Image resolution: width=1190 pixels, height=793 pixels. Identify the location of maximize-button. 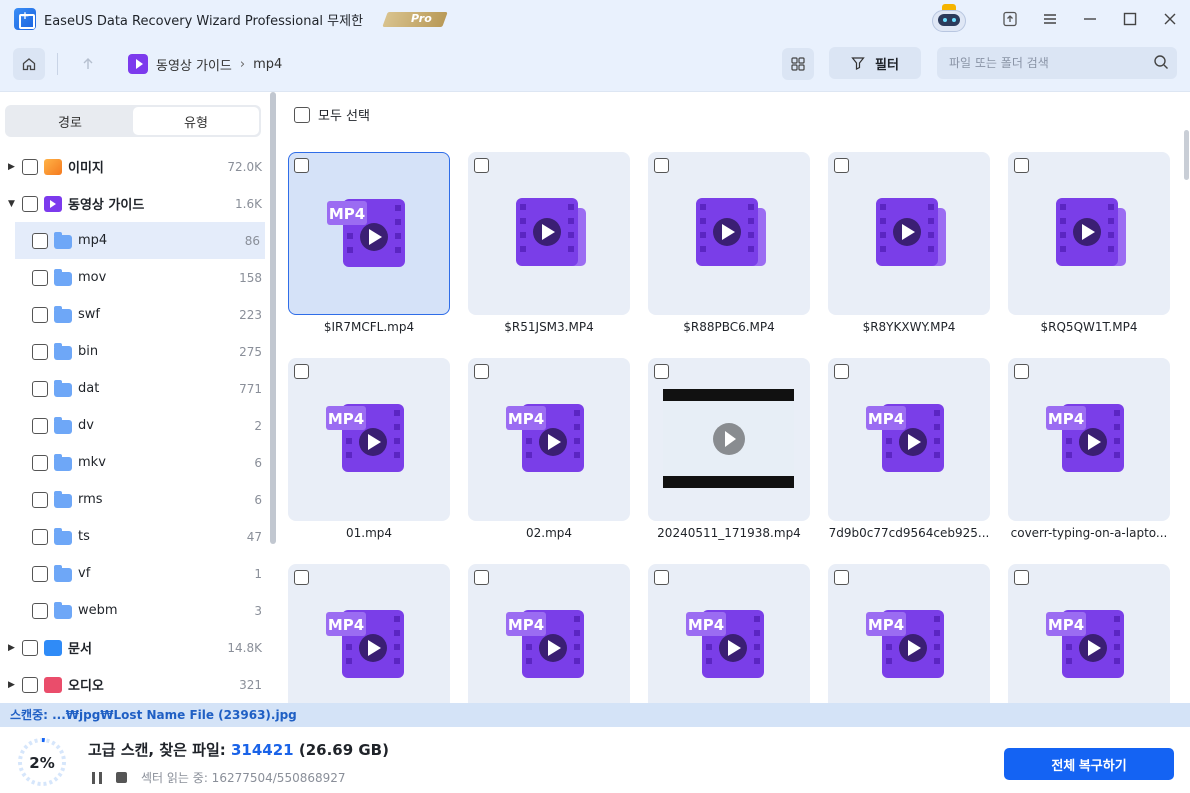
(1130, 19).